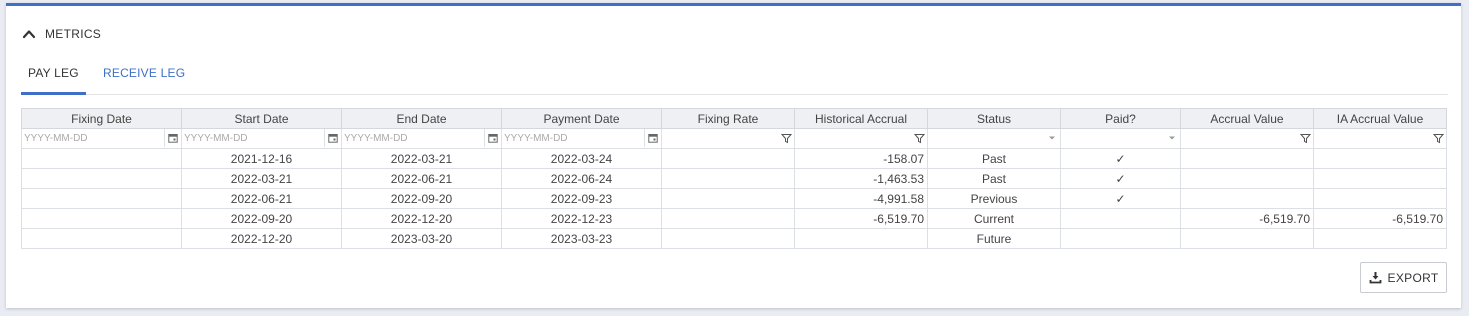  What do you see at coordinates (1380, 118) in the screenshot?
I see `column-header-ia-accrual-value: IA Accrual Value` at bounding box center [1380, 118].